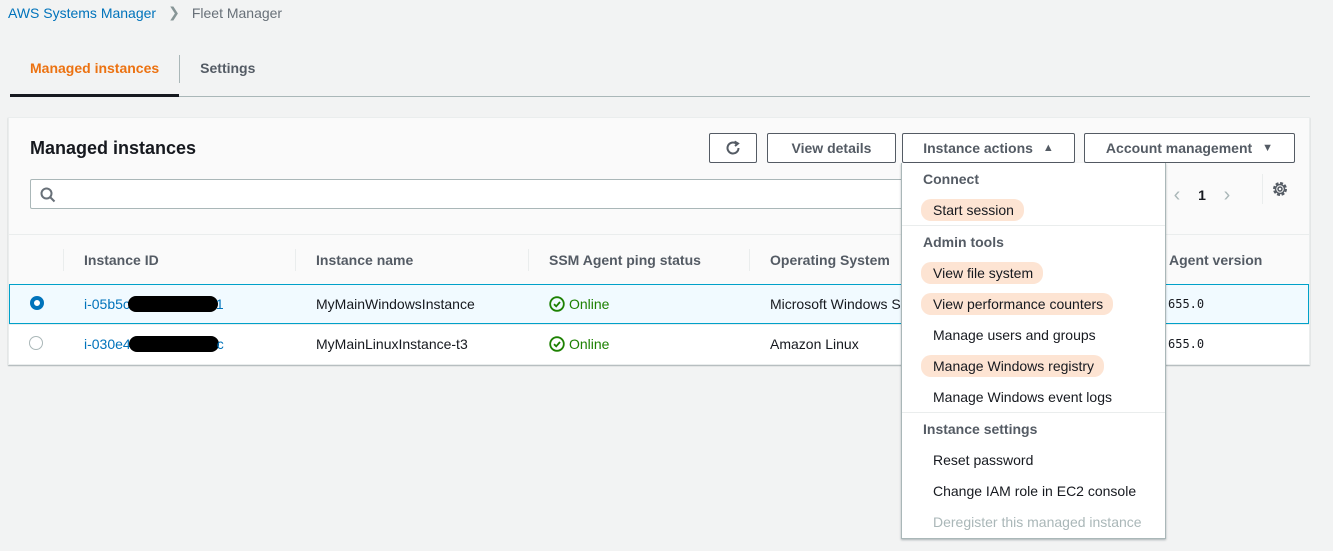 This screenshot has width=1333, height=551. What do you see at coordinates (95, 68) in the screenshot?
I see `tab-managed-instances: Managed instances` at bounding box center [95, 68].